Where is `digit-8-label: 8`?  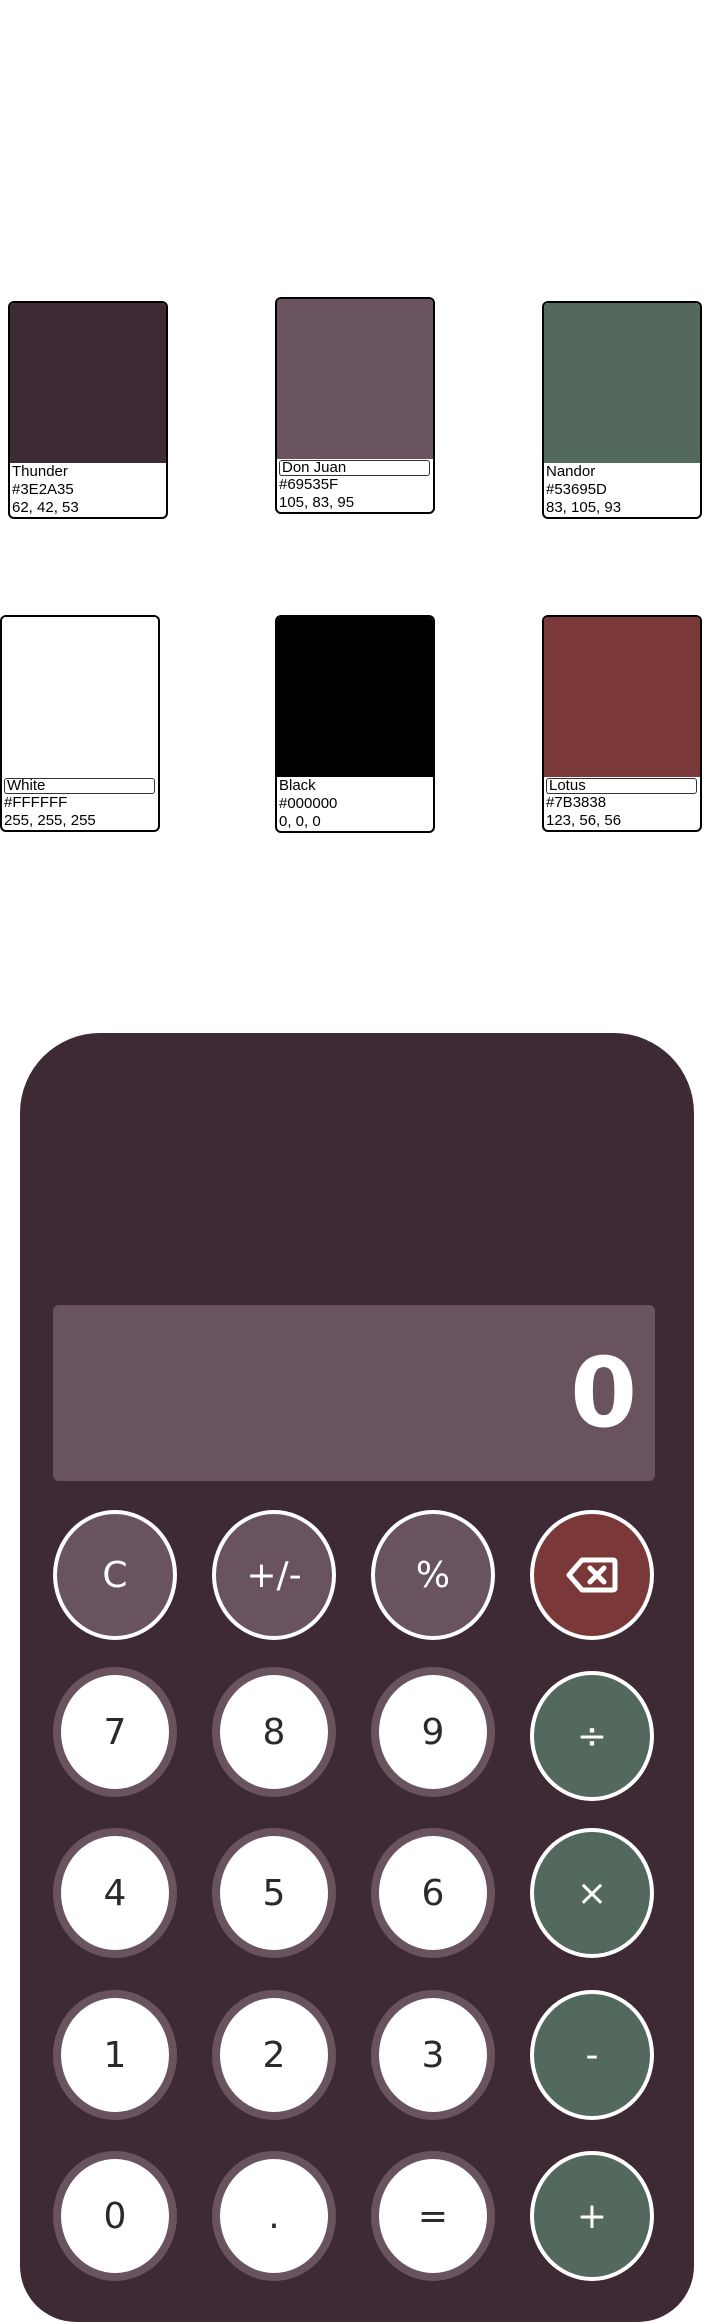 digit-8-label: 8 is located at coordinates (274, 1732).